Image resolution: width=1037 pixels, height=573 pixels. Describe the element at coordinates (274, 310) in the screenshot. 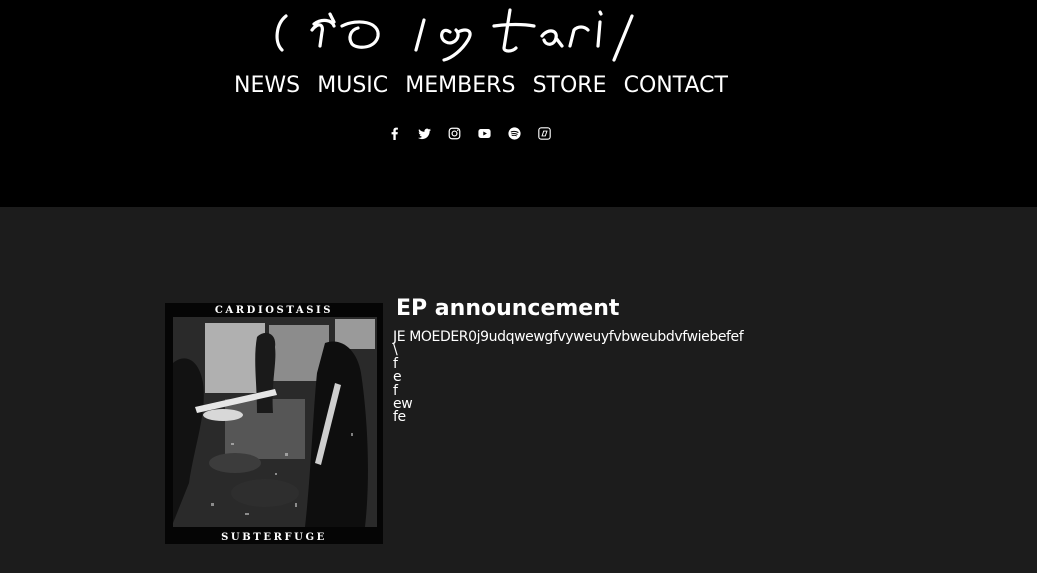

I see `cover-top-text: CARDIOSTASIS` at that location.